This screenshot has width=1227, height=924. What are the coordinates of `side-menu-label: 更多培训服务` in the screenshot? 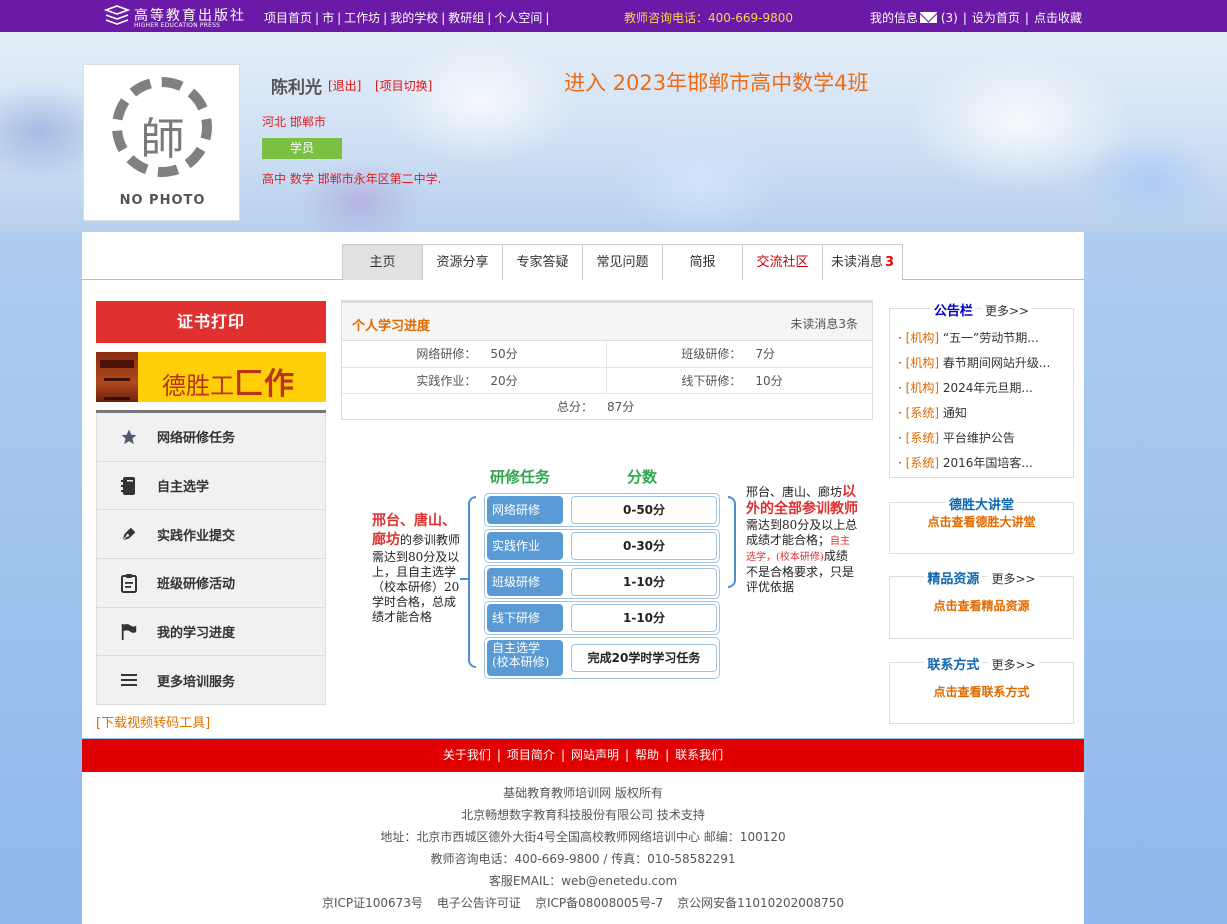 It's located at (196, 682).